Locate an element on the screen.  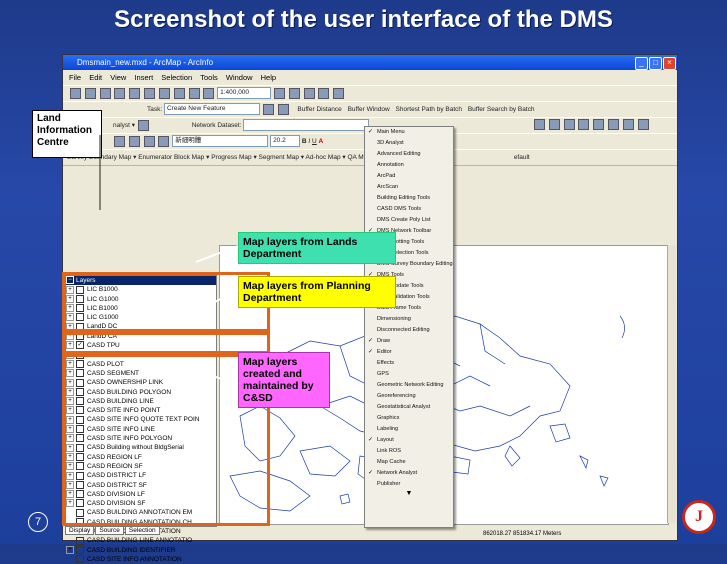
context-menu-item: 3D Analyst is located at coordinates (409, 143).